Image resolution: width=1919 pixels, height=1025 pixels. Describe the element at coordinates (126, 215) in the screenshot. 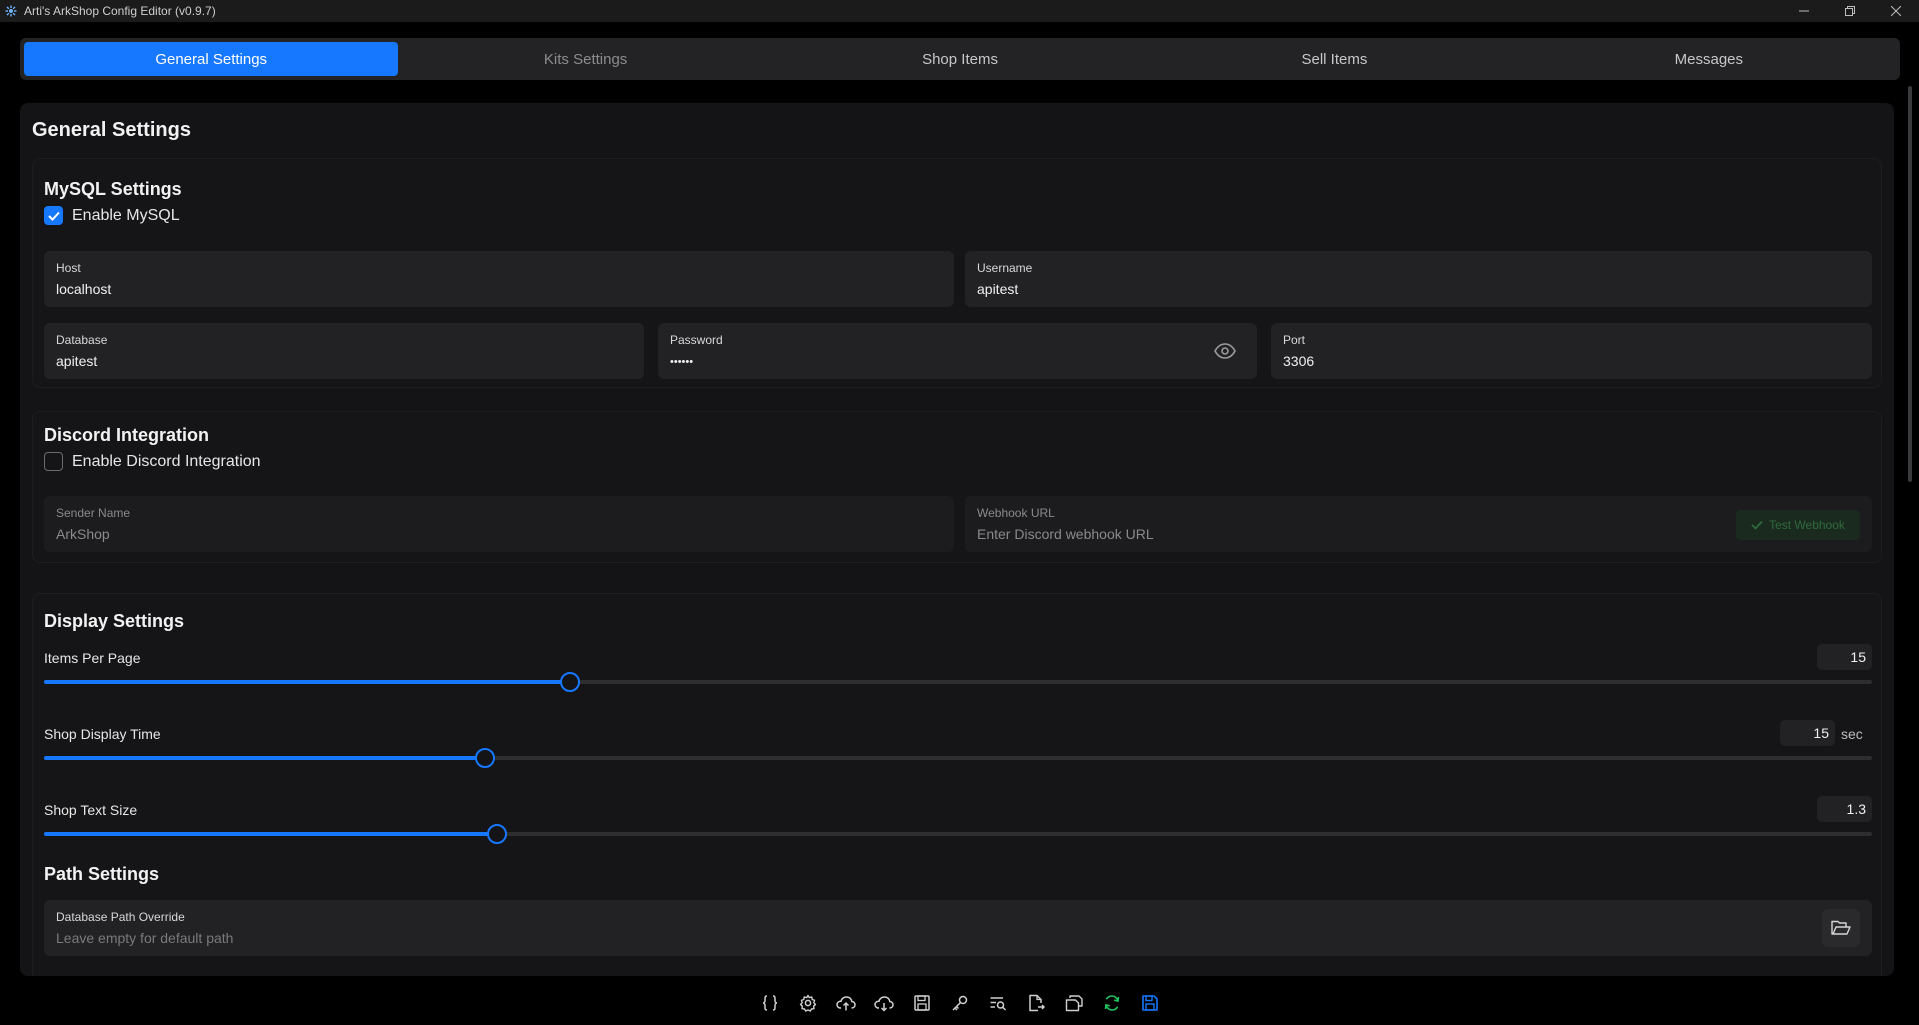

I see `enable-mysql-label: Enable MySQL` at that location.